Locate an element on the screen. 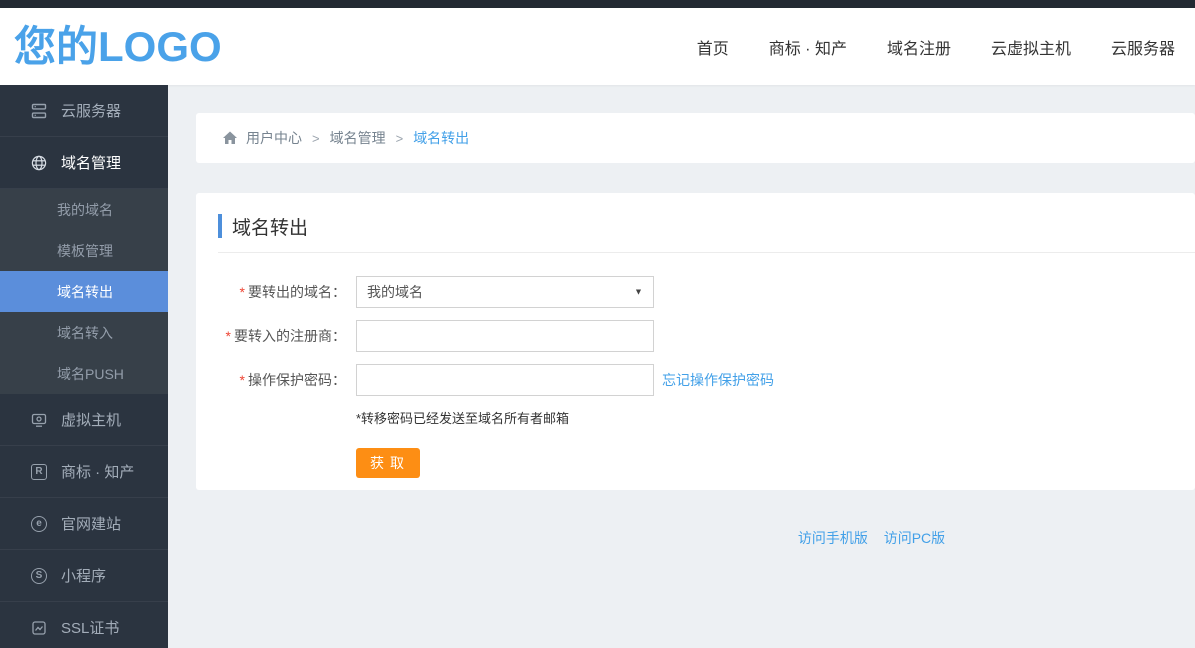 The width and height of the screenshot is (1195, 648). sidebar: 云服务器 域名管理 我的域名 模板管理 域名转出 域名转入 域名PUSH 虚拟主 is located at coordinates (84, 366).